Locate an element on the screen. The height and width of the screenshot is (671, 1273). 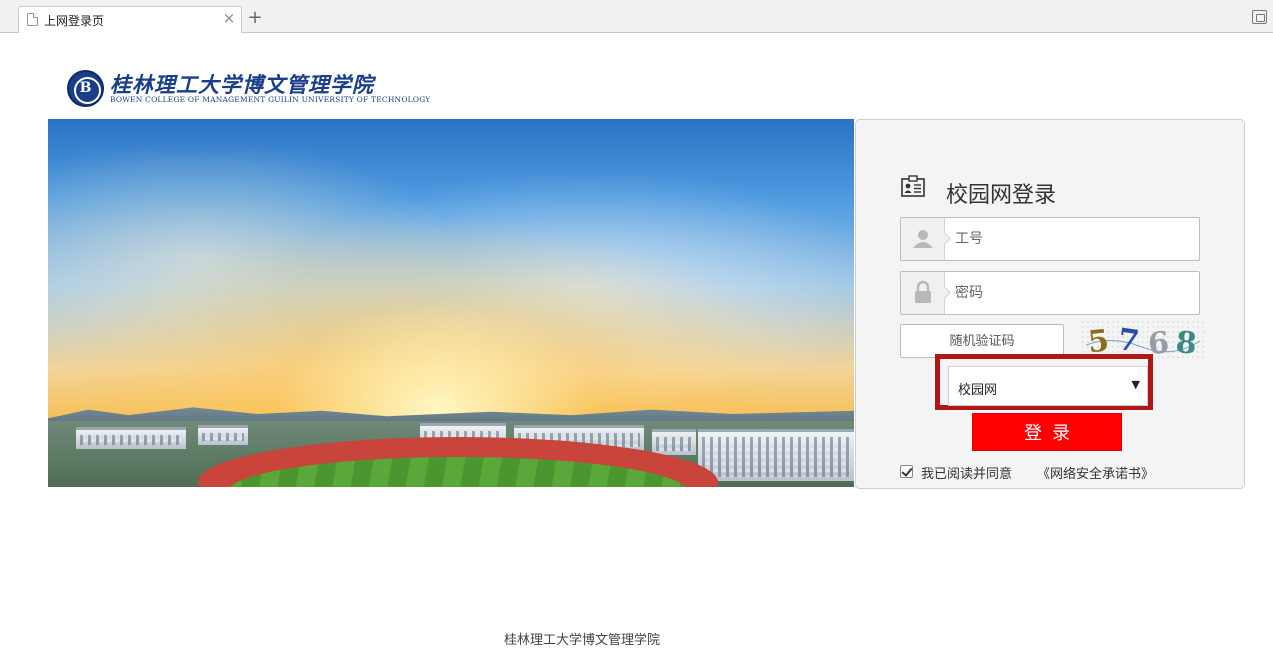
password-input is located at coordinates (1070, 293).